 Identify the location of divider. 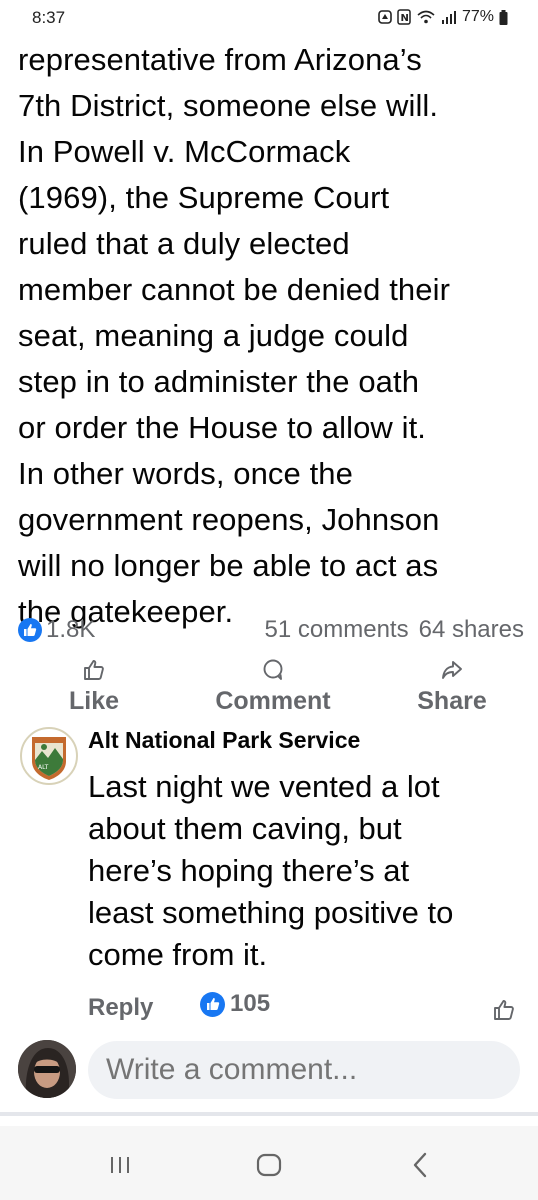
(269, 1114).